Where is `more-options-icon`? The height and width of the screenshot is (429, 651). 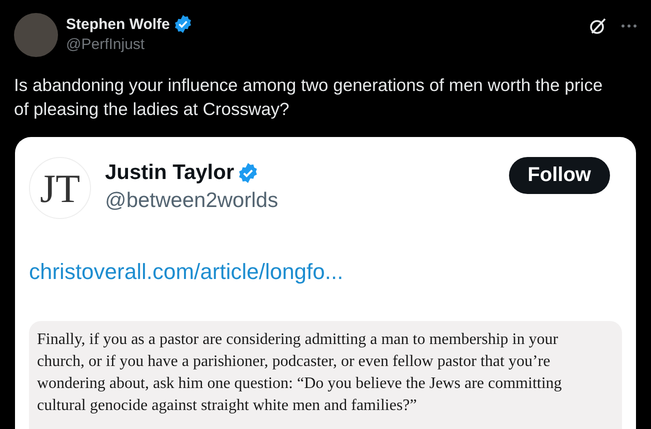
more-options-icon is located at coordinates (629, 26).